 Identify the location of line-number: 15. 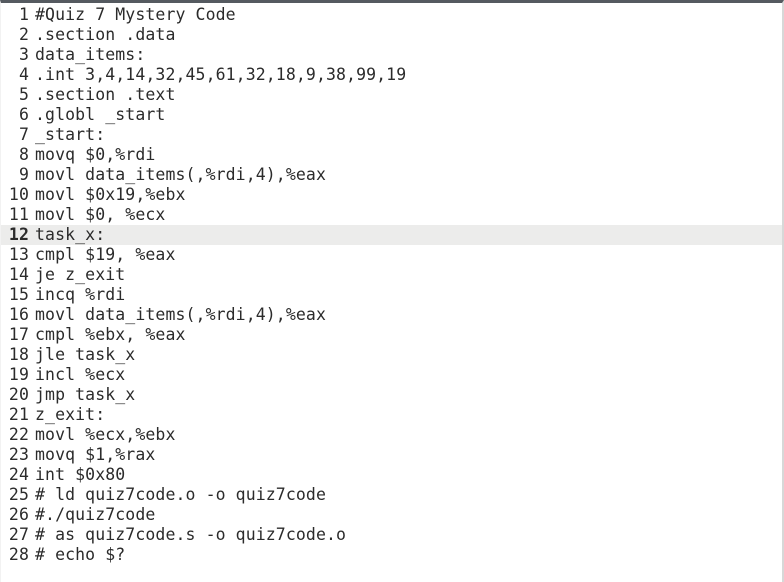
(18, 294).